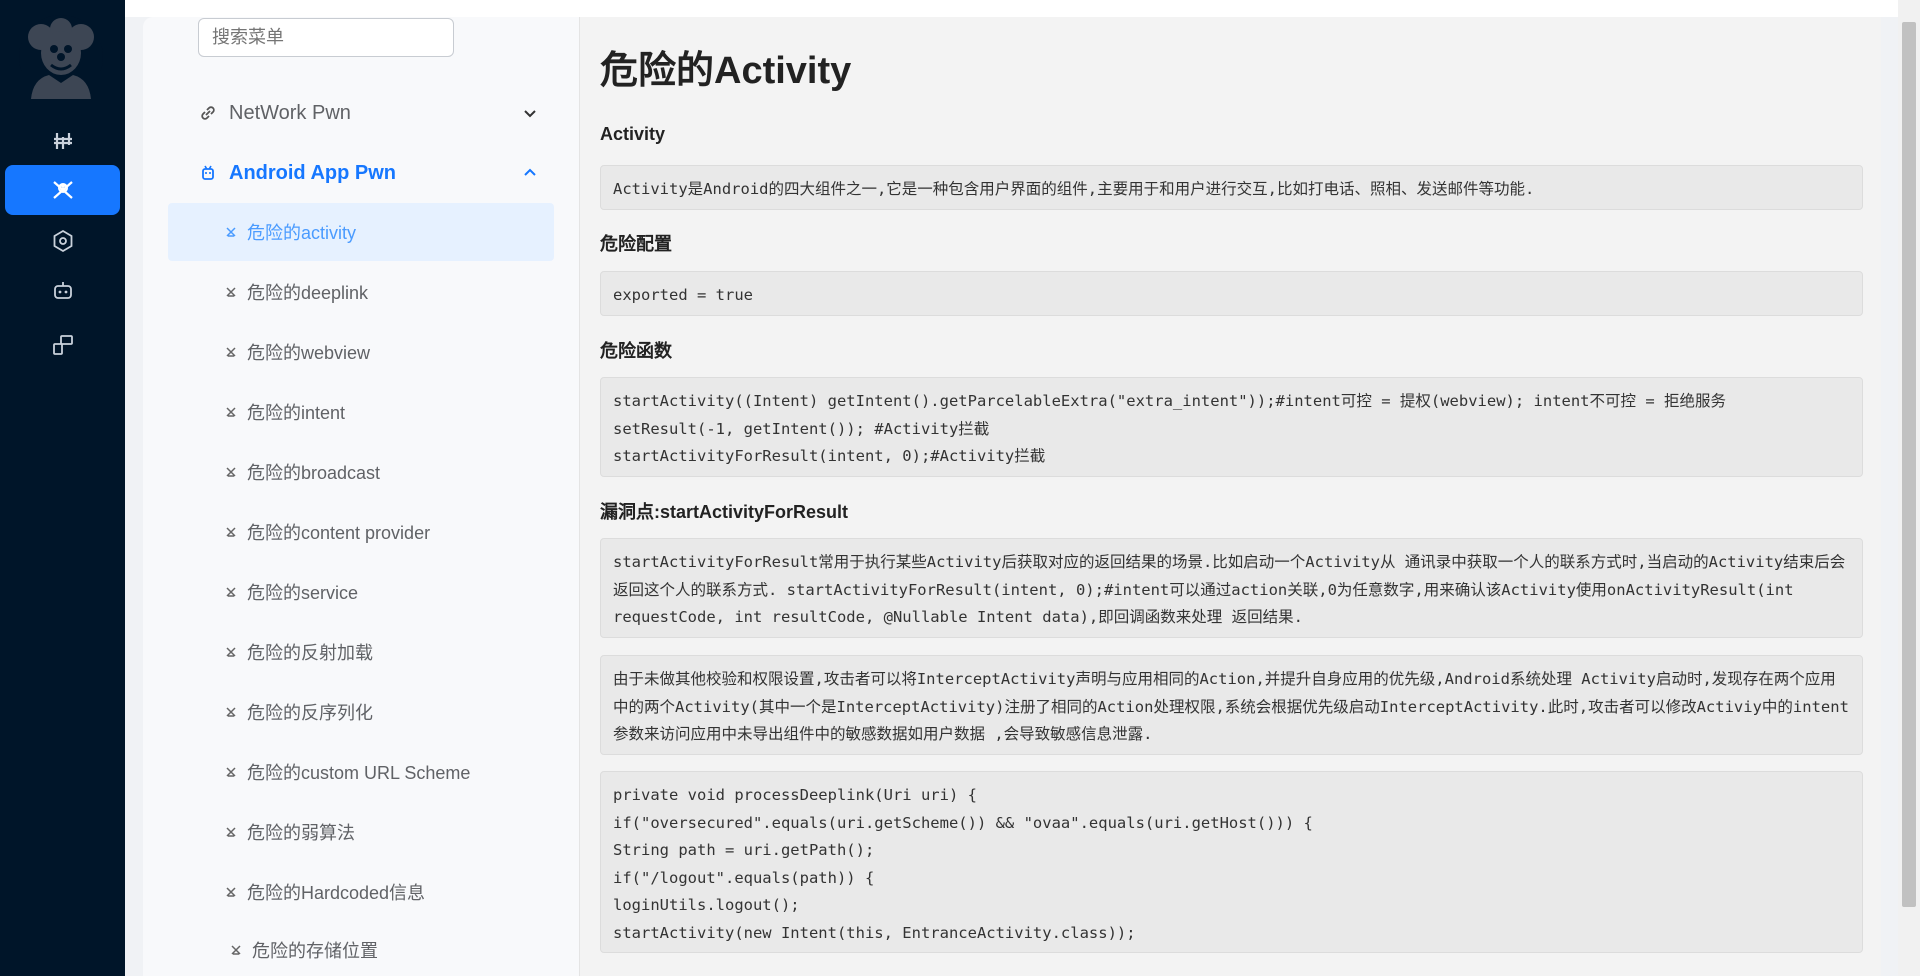  Describe the element at coordinates (1909, 464) in the screenshot. I see `scrollbar-thumb` at that location.